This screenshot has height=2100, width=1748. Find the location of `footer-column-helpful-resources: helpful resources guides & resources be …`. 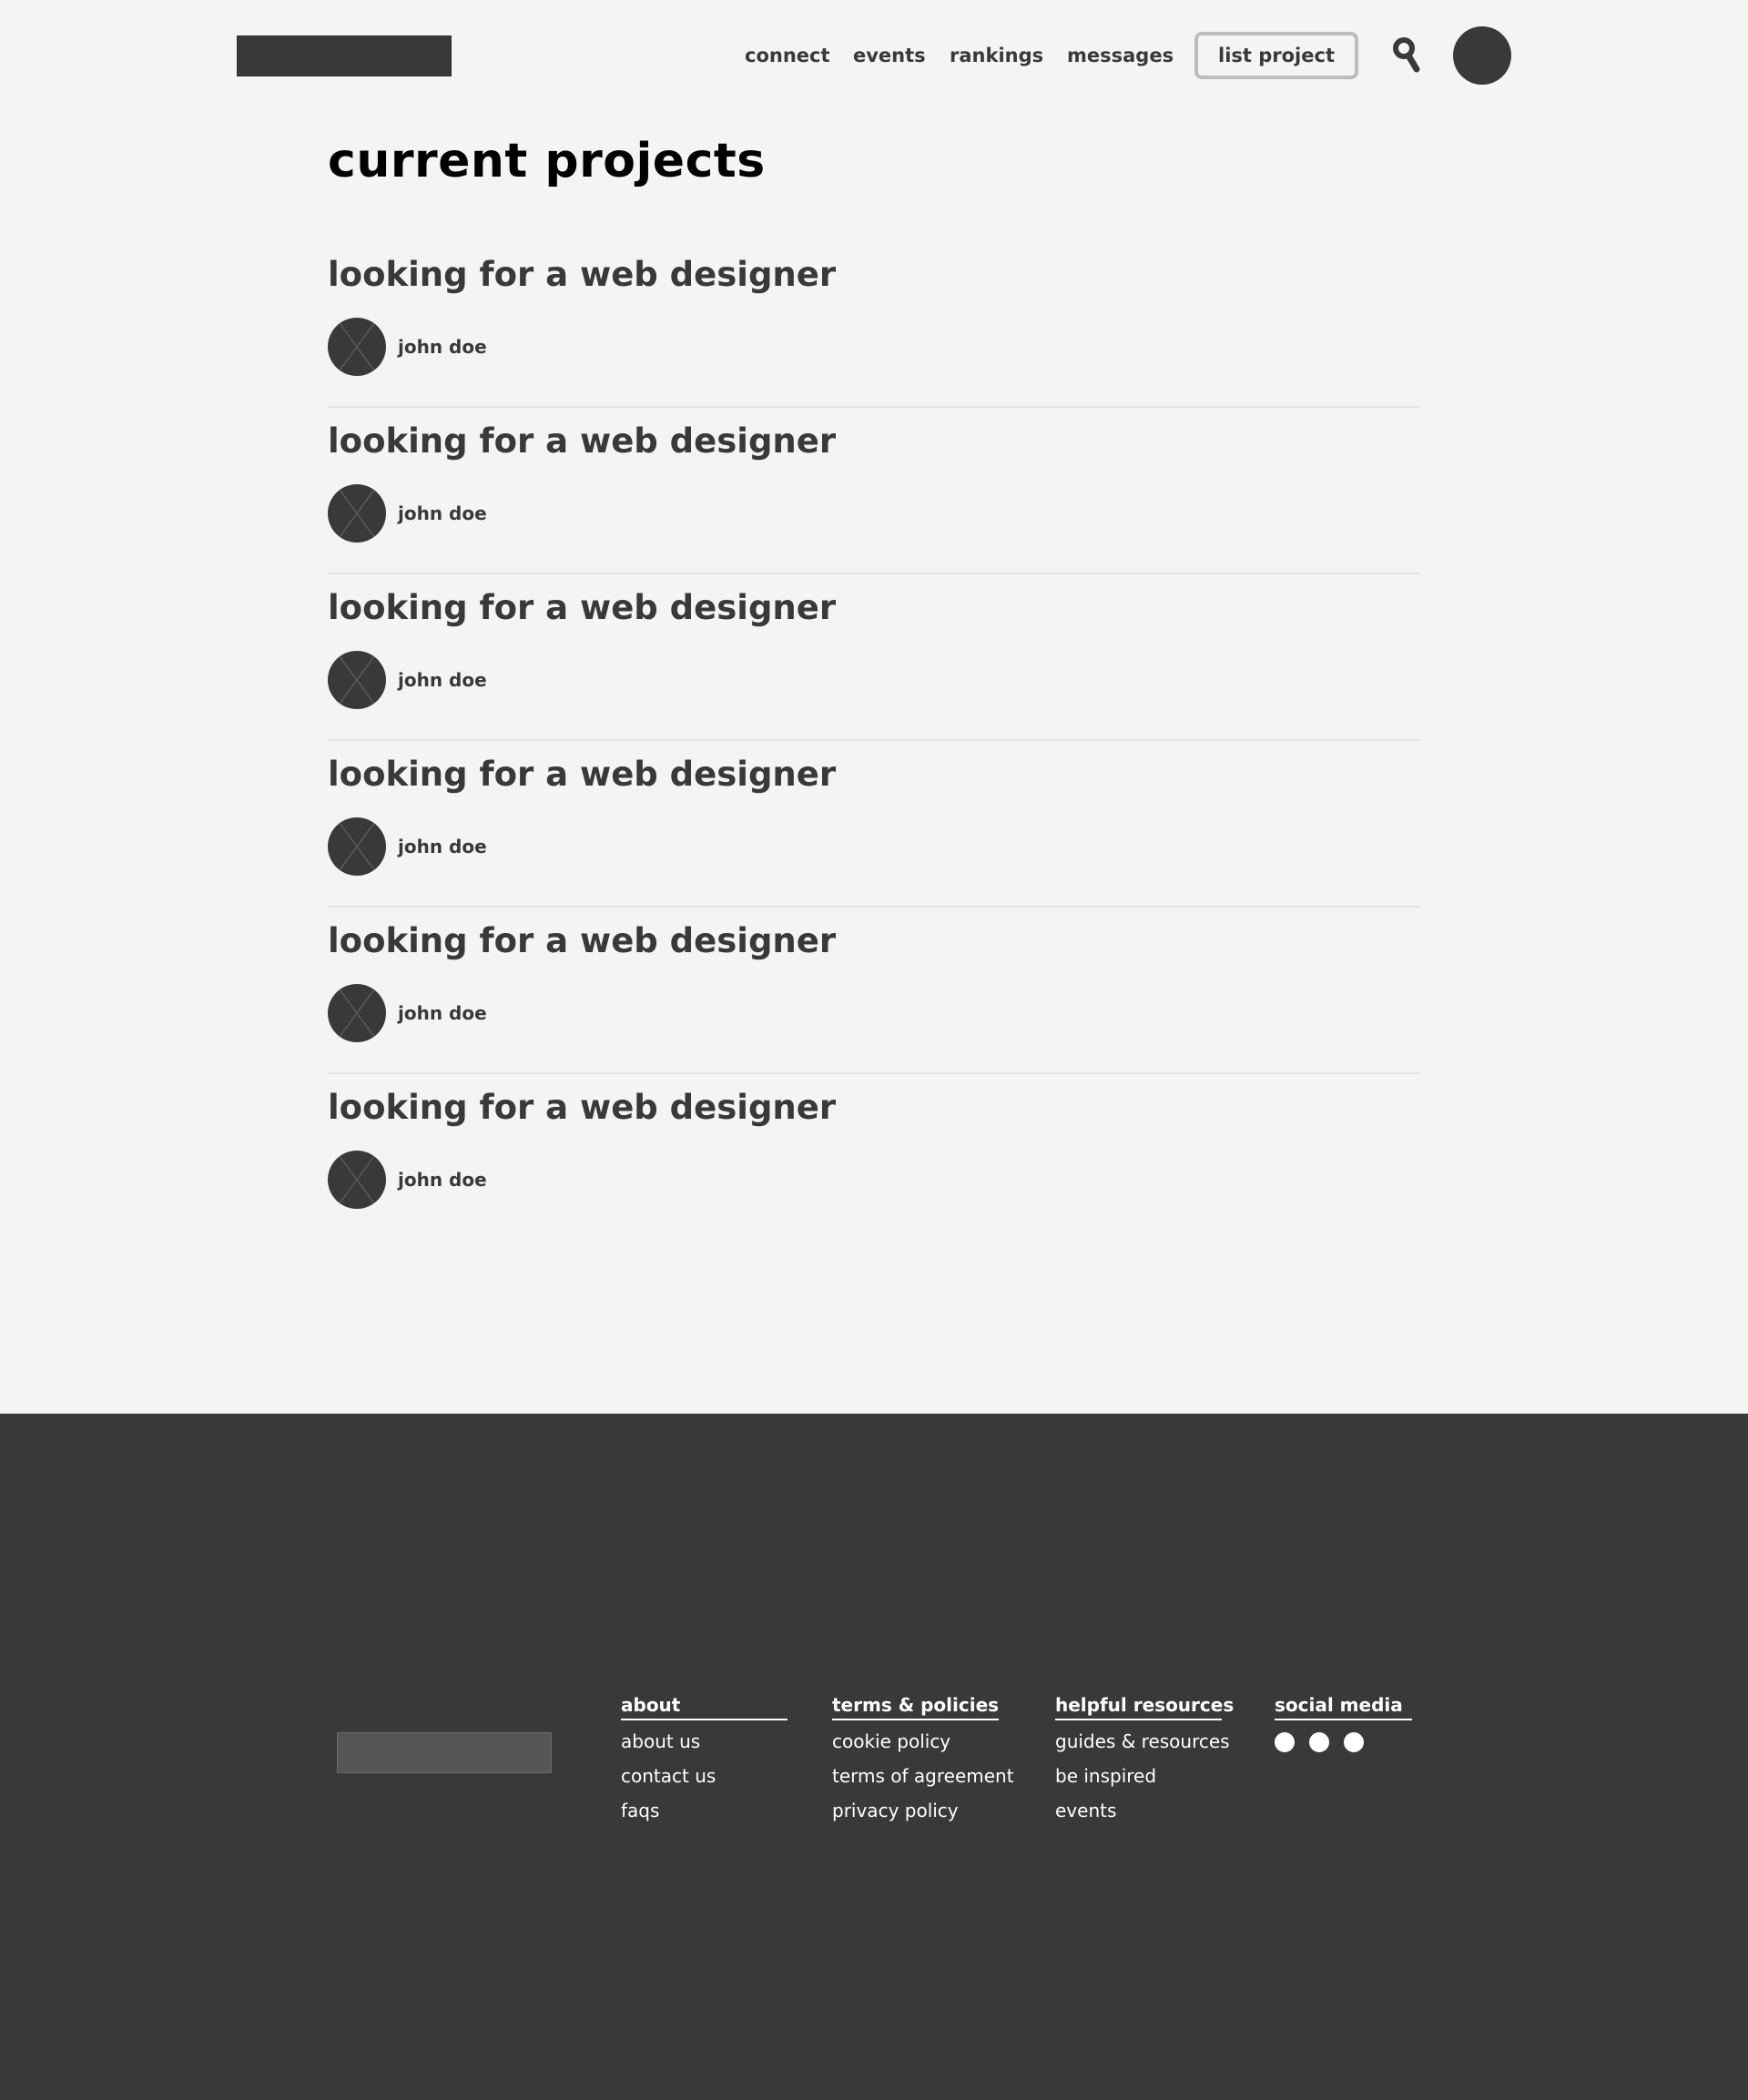

footer-column-helpful-resources: helpful resources guides & resources be … is located at coordinates (1144, 1757).